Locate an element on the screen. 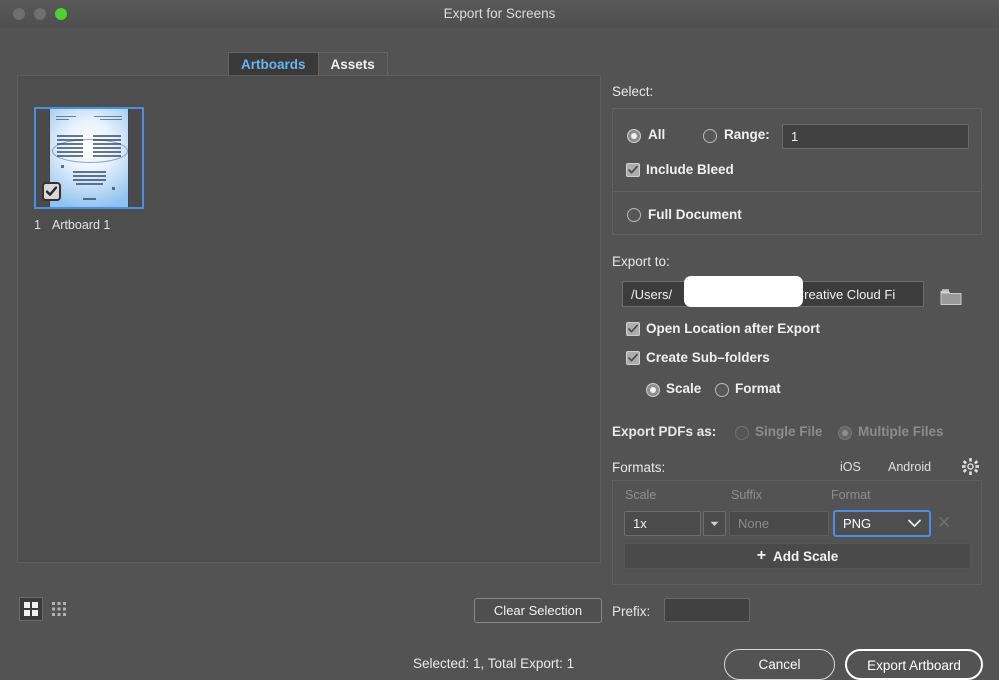 The image size is (999, 680). range-input: 1 is located at coordinates (875, 136).